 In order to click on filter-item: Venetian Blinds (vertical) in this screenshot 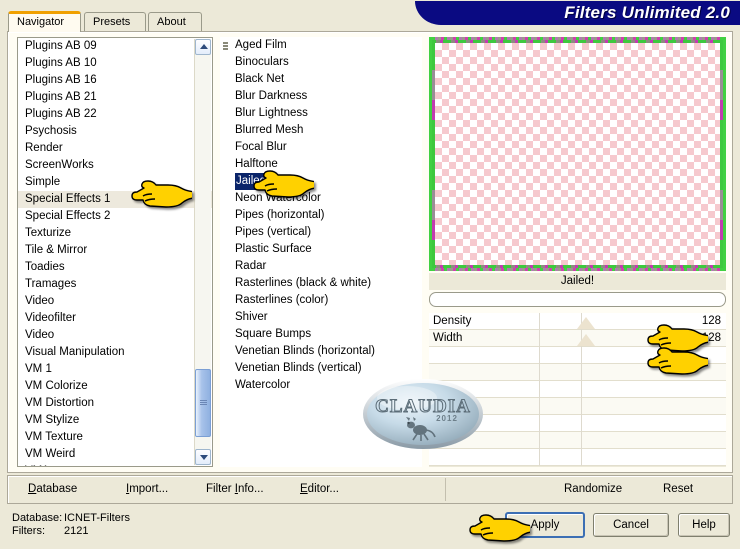, I will do `click(325, 368)`.